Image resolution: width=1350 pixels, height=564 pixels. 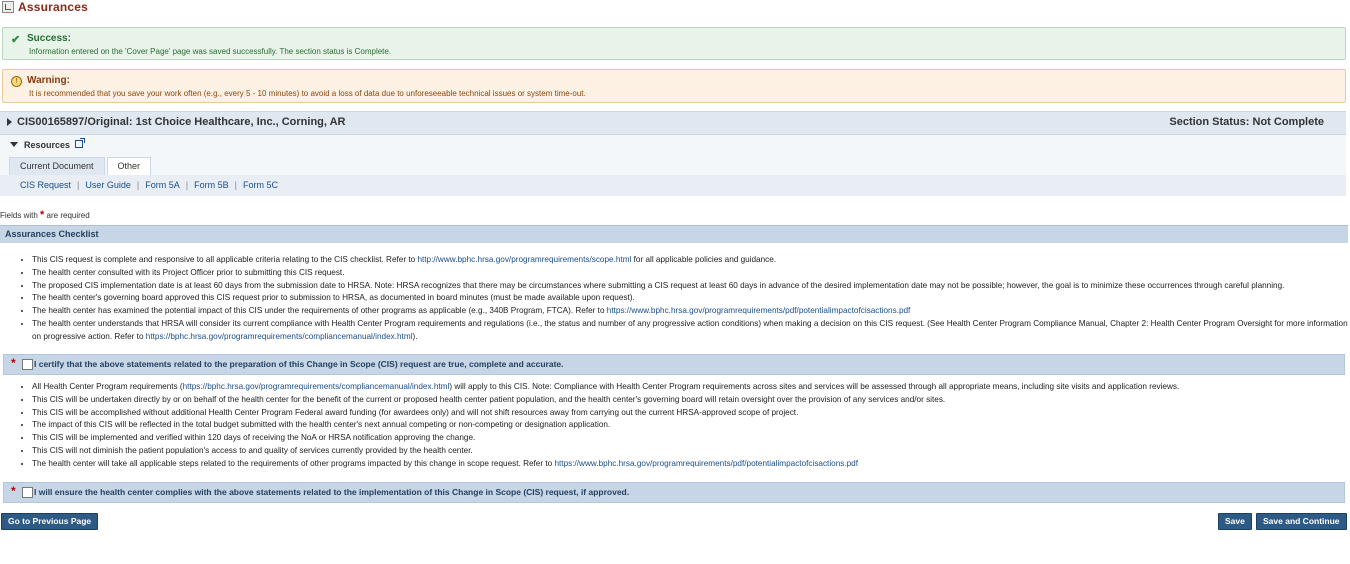 I want to click on required-fields-note: Fields with * are required, so click(x=45, y=215).